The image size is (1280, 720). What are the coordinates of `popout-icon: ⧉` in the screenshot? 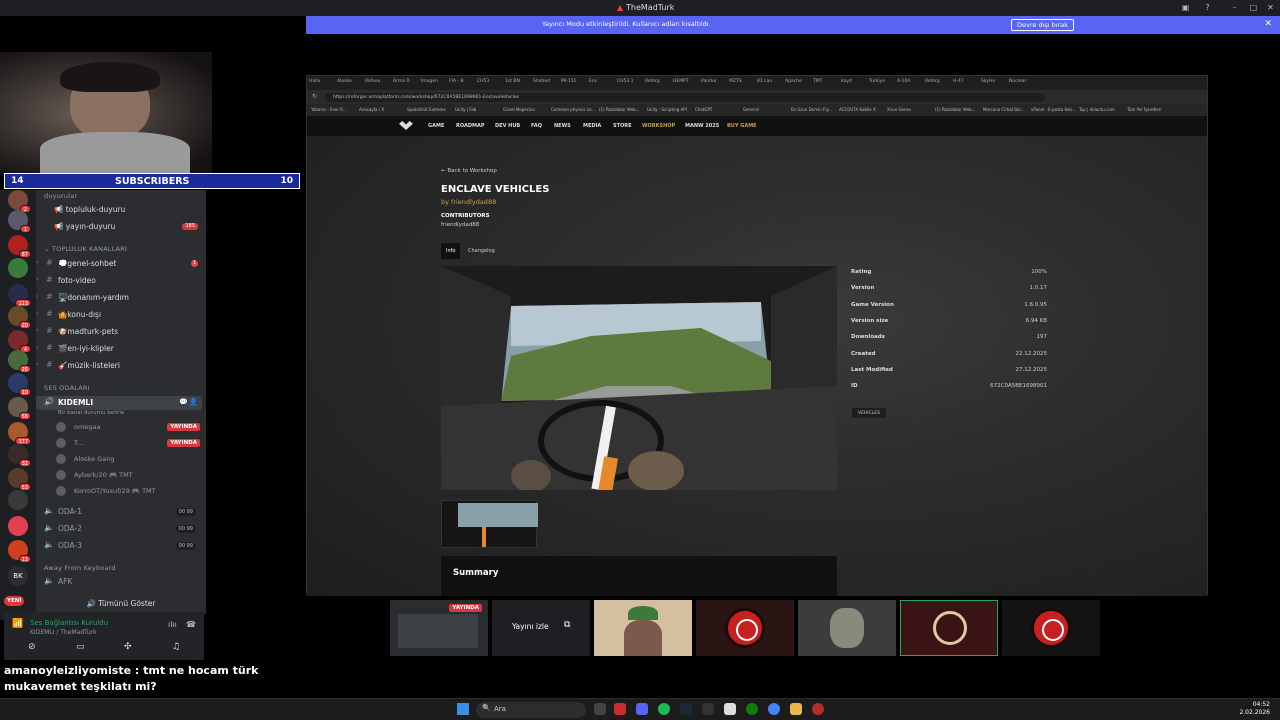 It's located at (567, 625).